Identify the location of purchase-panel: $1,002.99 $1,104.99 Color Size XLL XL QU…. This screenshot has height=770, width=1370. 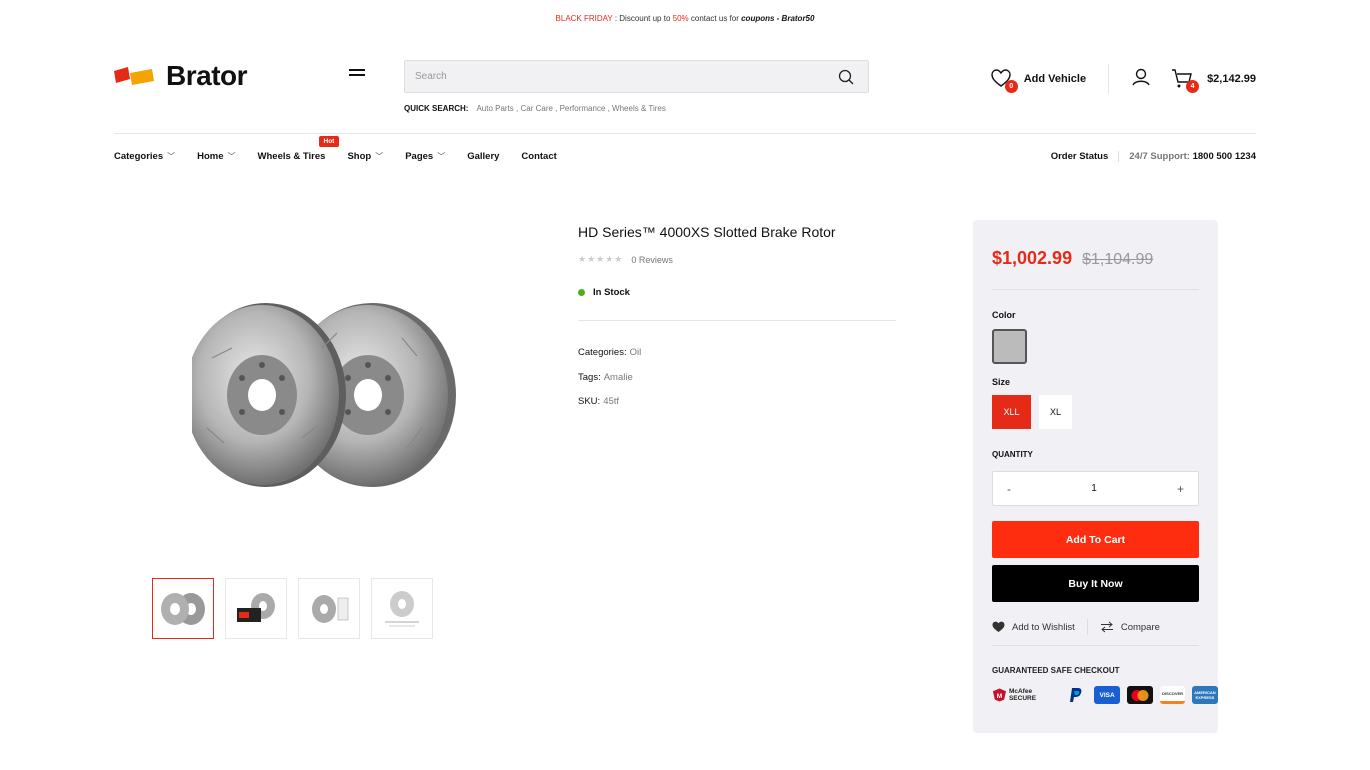
(1096, 476).